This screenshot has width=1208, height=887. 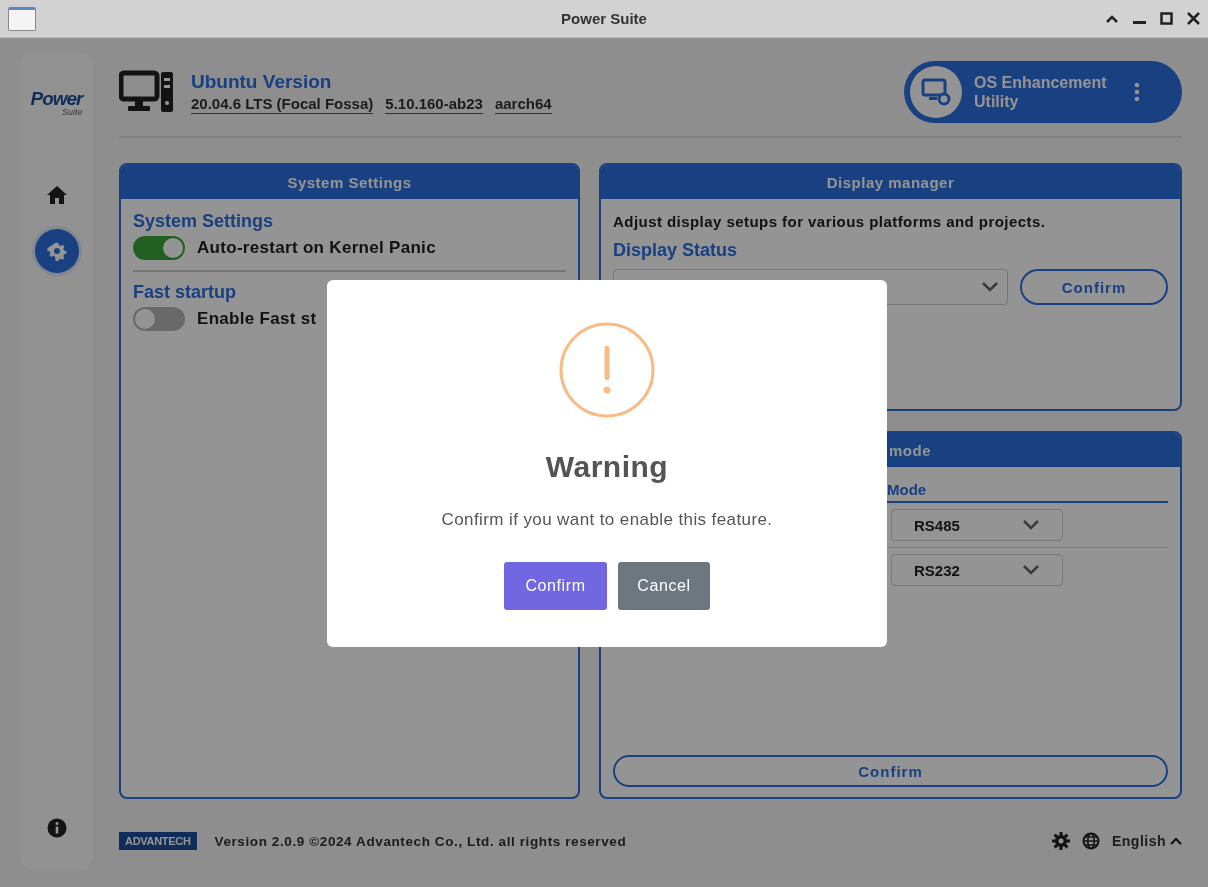 I want to click on version-value: 20.04.6 LTS (Focal Fossa), so click(x=282, y=104).